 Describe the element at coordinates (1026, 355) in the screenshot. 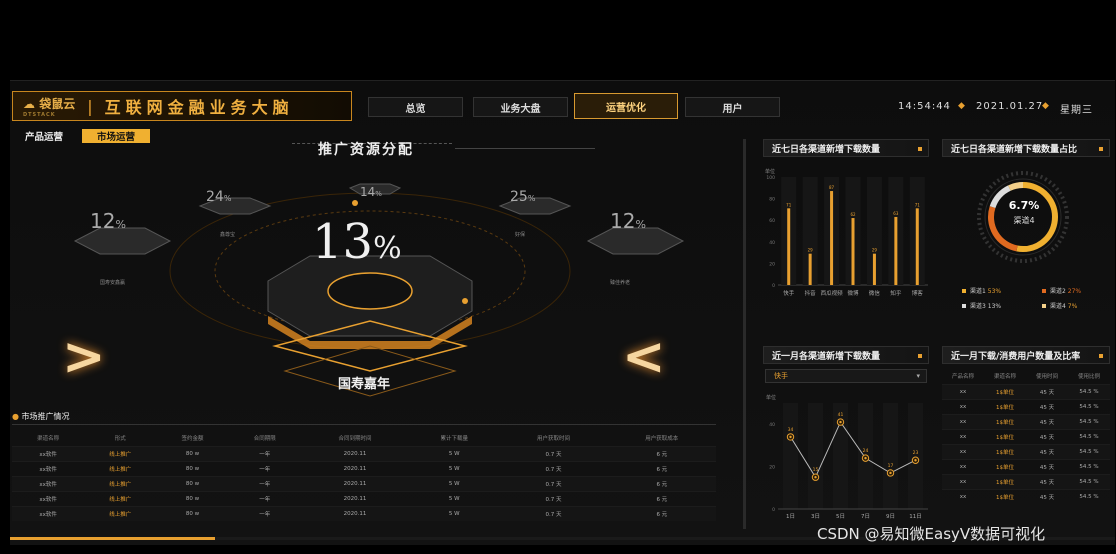

I see `panel-title-monthly-users: 近一月下载/消费用户数量及比率` at that location.